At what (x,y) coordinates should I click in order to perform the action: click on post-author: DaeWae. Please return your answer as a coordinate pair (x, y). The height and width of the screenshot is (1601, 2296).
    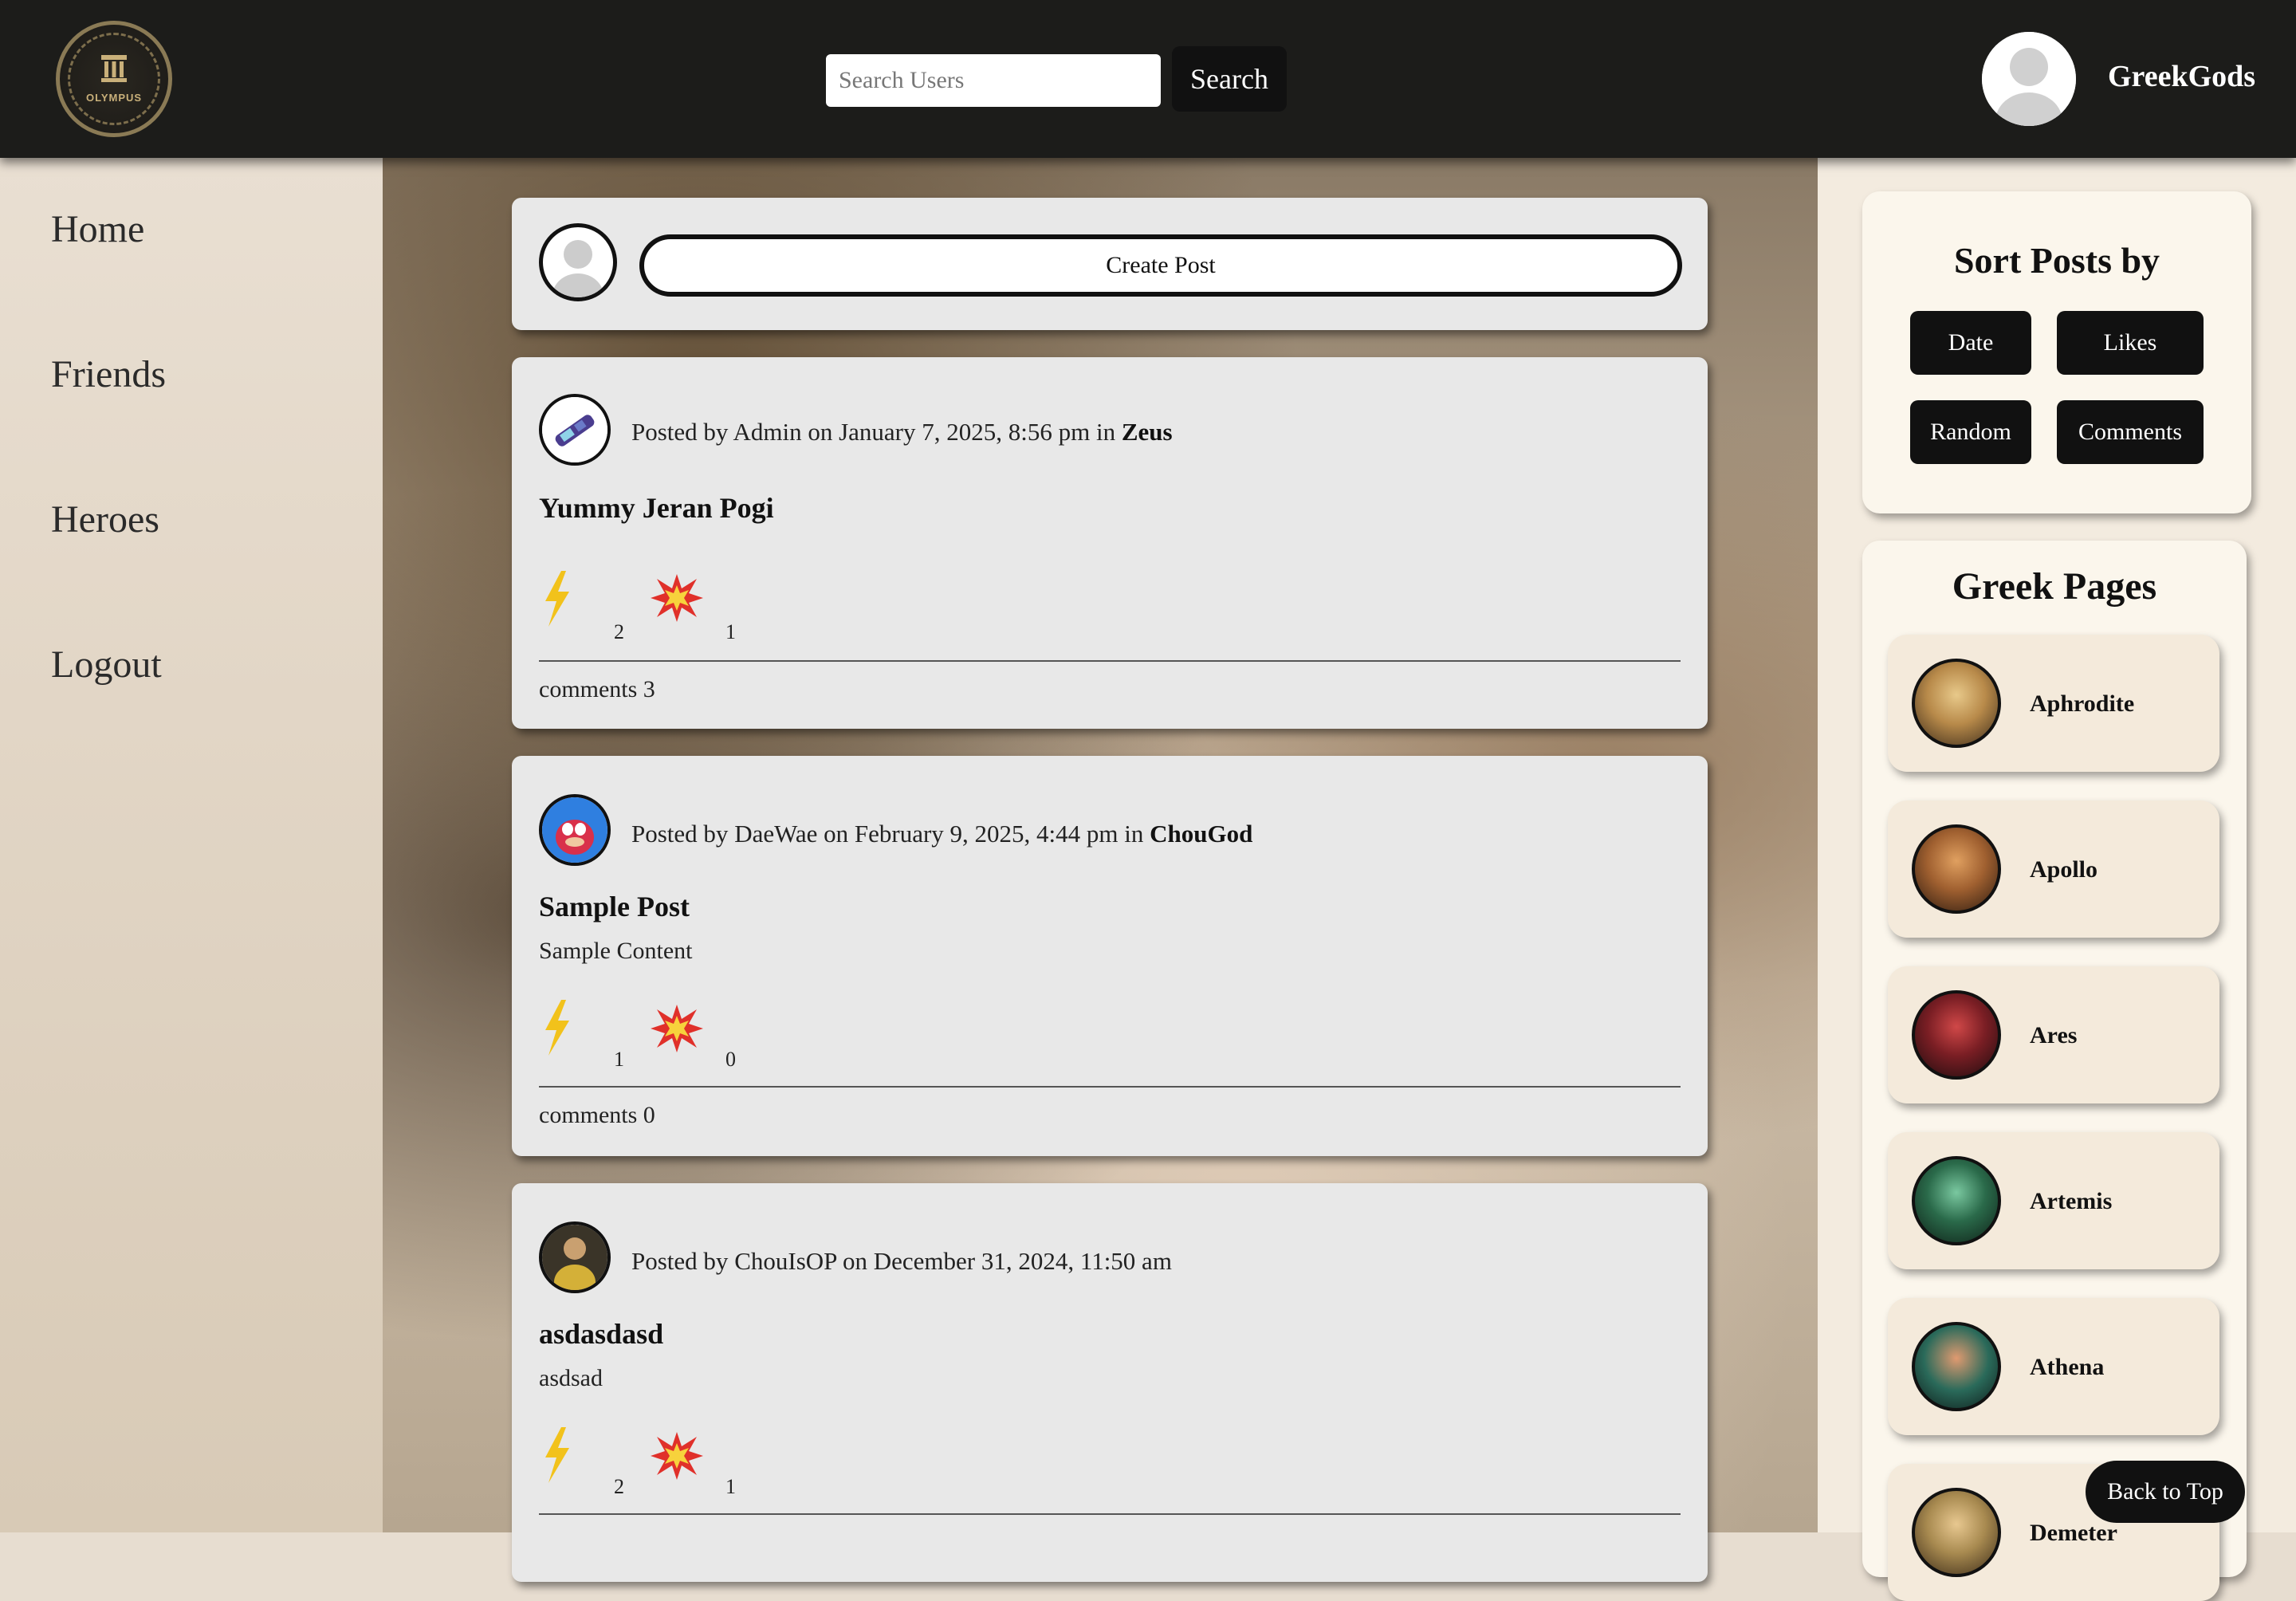
    Looking at the image, I should click on (775, 834).